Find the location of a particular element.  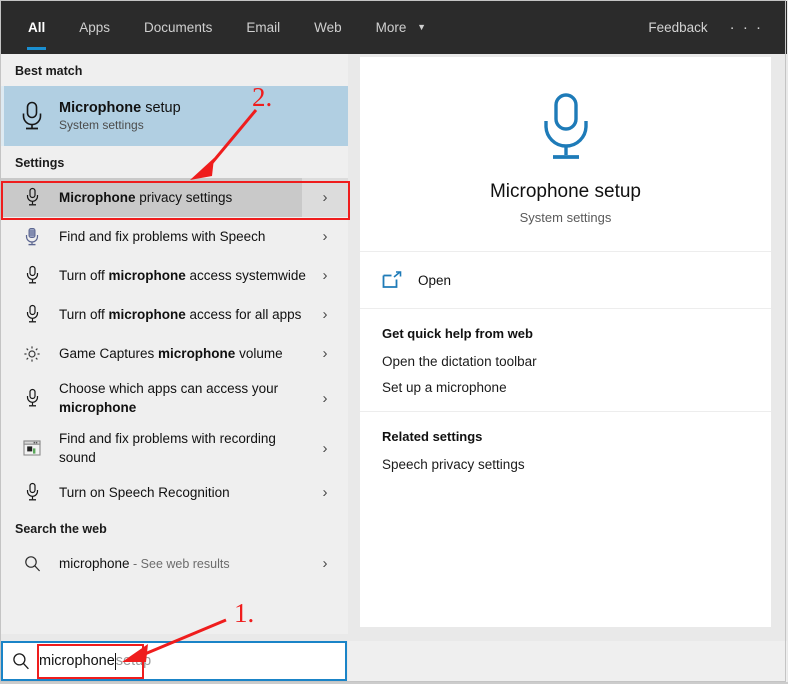

best-match-text: Microphone setup System settings is located at coordinates (120, 116).